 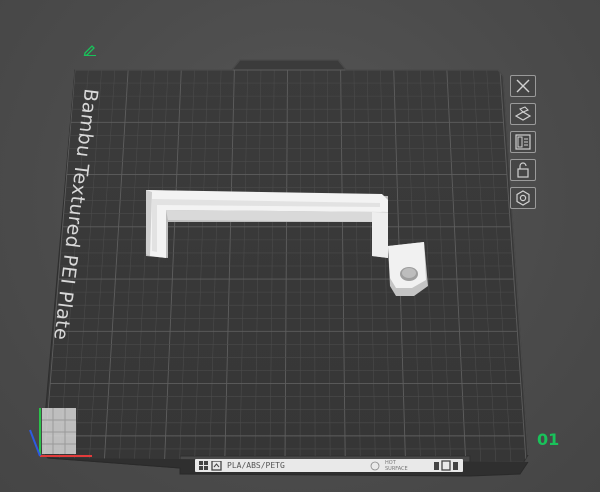 I want to click on edit-plate-name-button, so click(x=90, y=50).